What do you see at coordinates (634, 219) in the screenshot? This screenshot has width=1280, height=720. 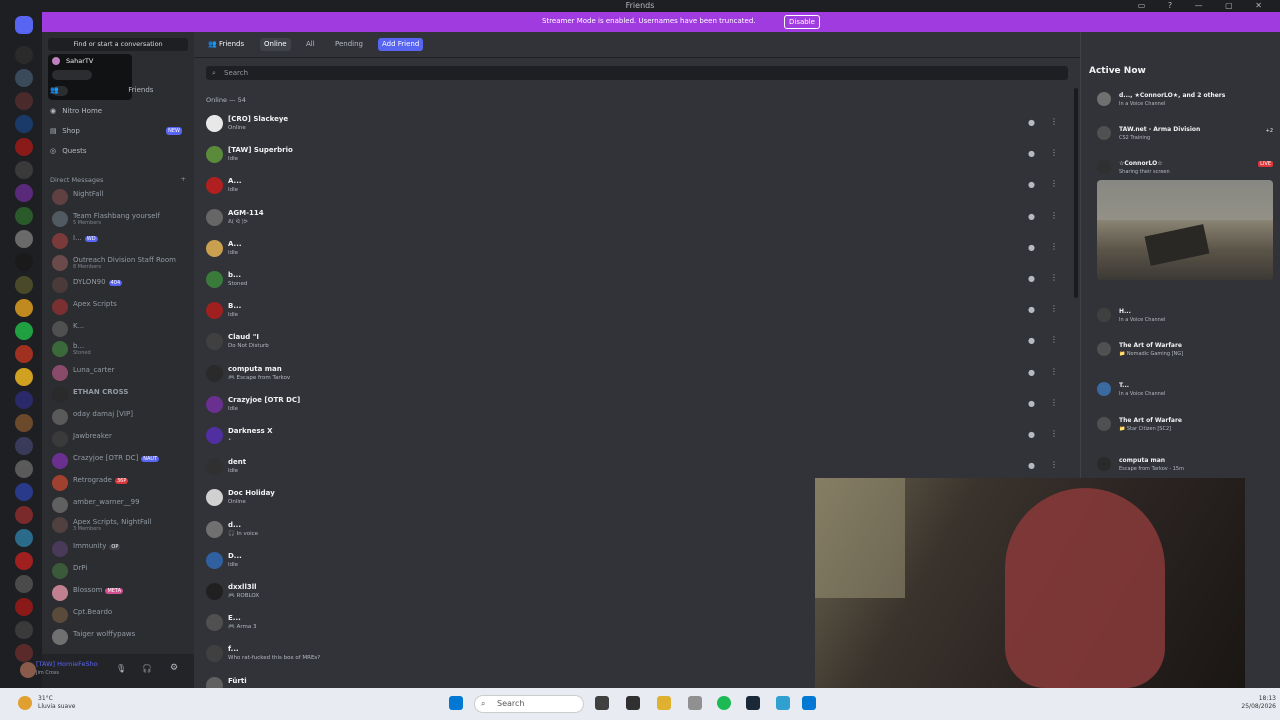 I see `friend-row: AGM-114 ᕕ( ᐛ )ᕗ ● ⋮` at bounding box center [634, 219].